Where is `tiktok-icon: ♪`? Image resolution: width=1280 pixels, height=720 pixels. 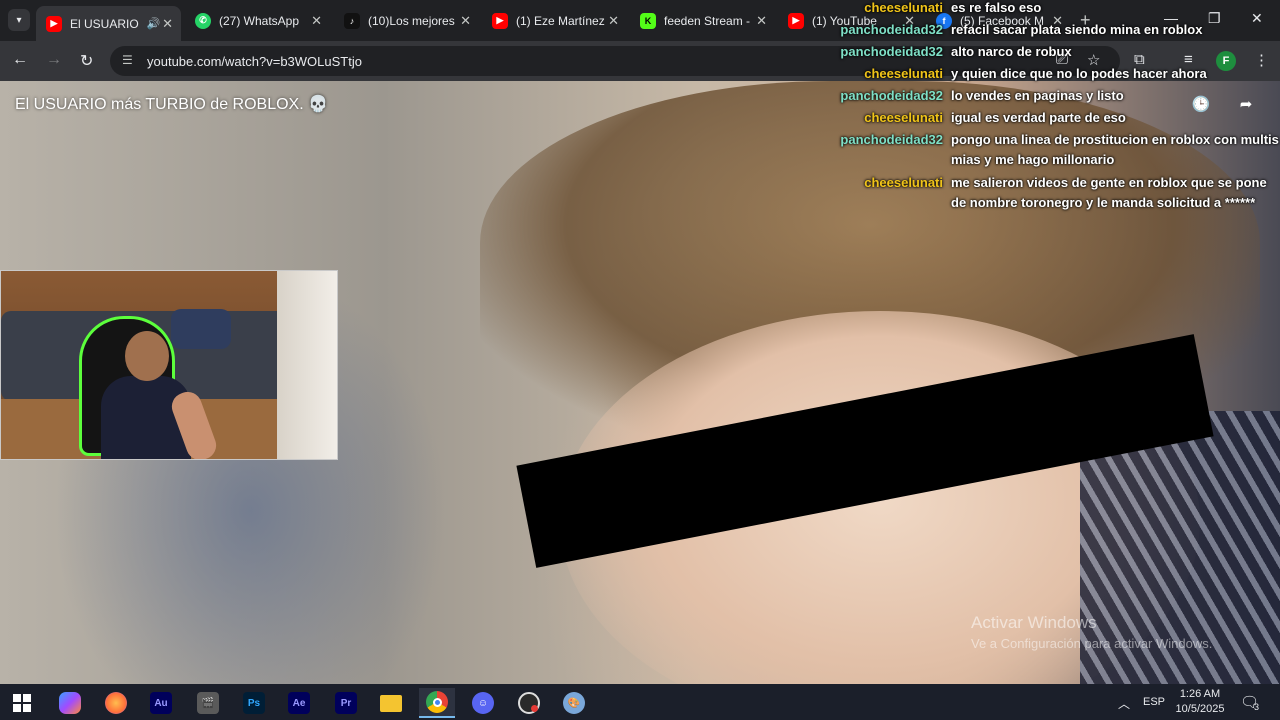 tiktok-icon: ♪ is located at coordinates (352, 20).